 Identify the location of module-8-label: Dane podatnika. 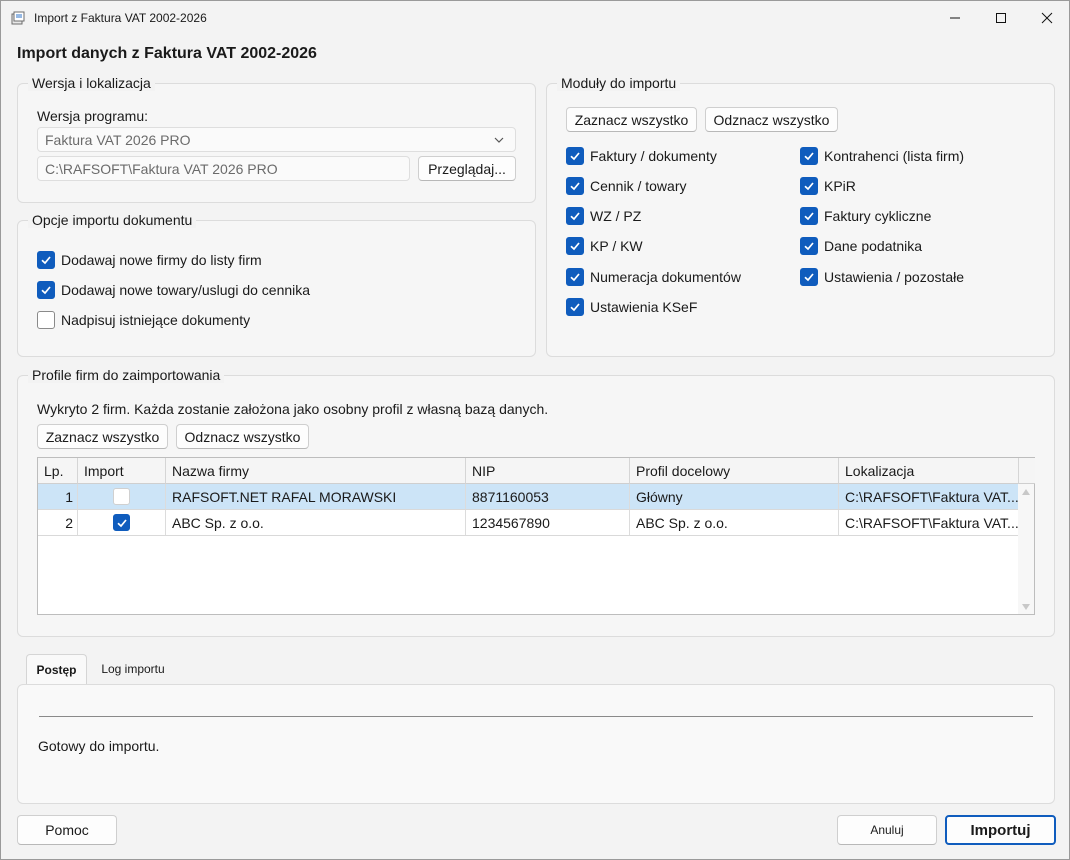
(873, 246).